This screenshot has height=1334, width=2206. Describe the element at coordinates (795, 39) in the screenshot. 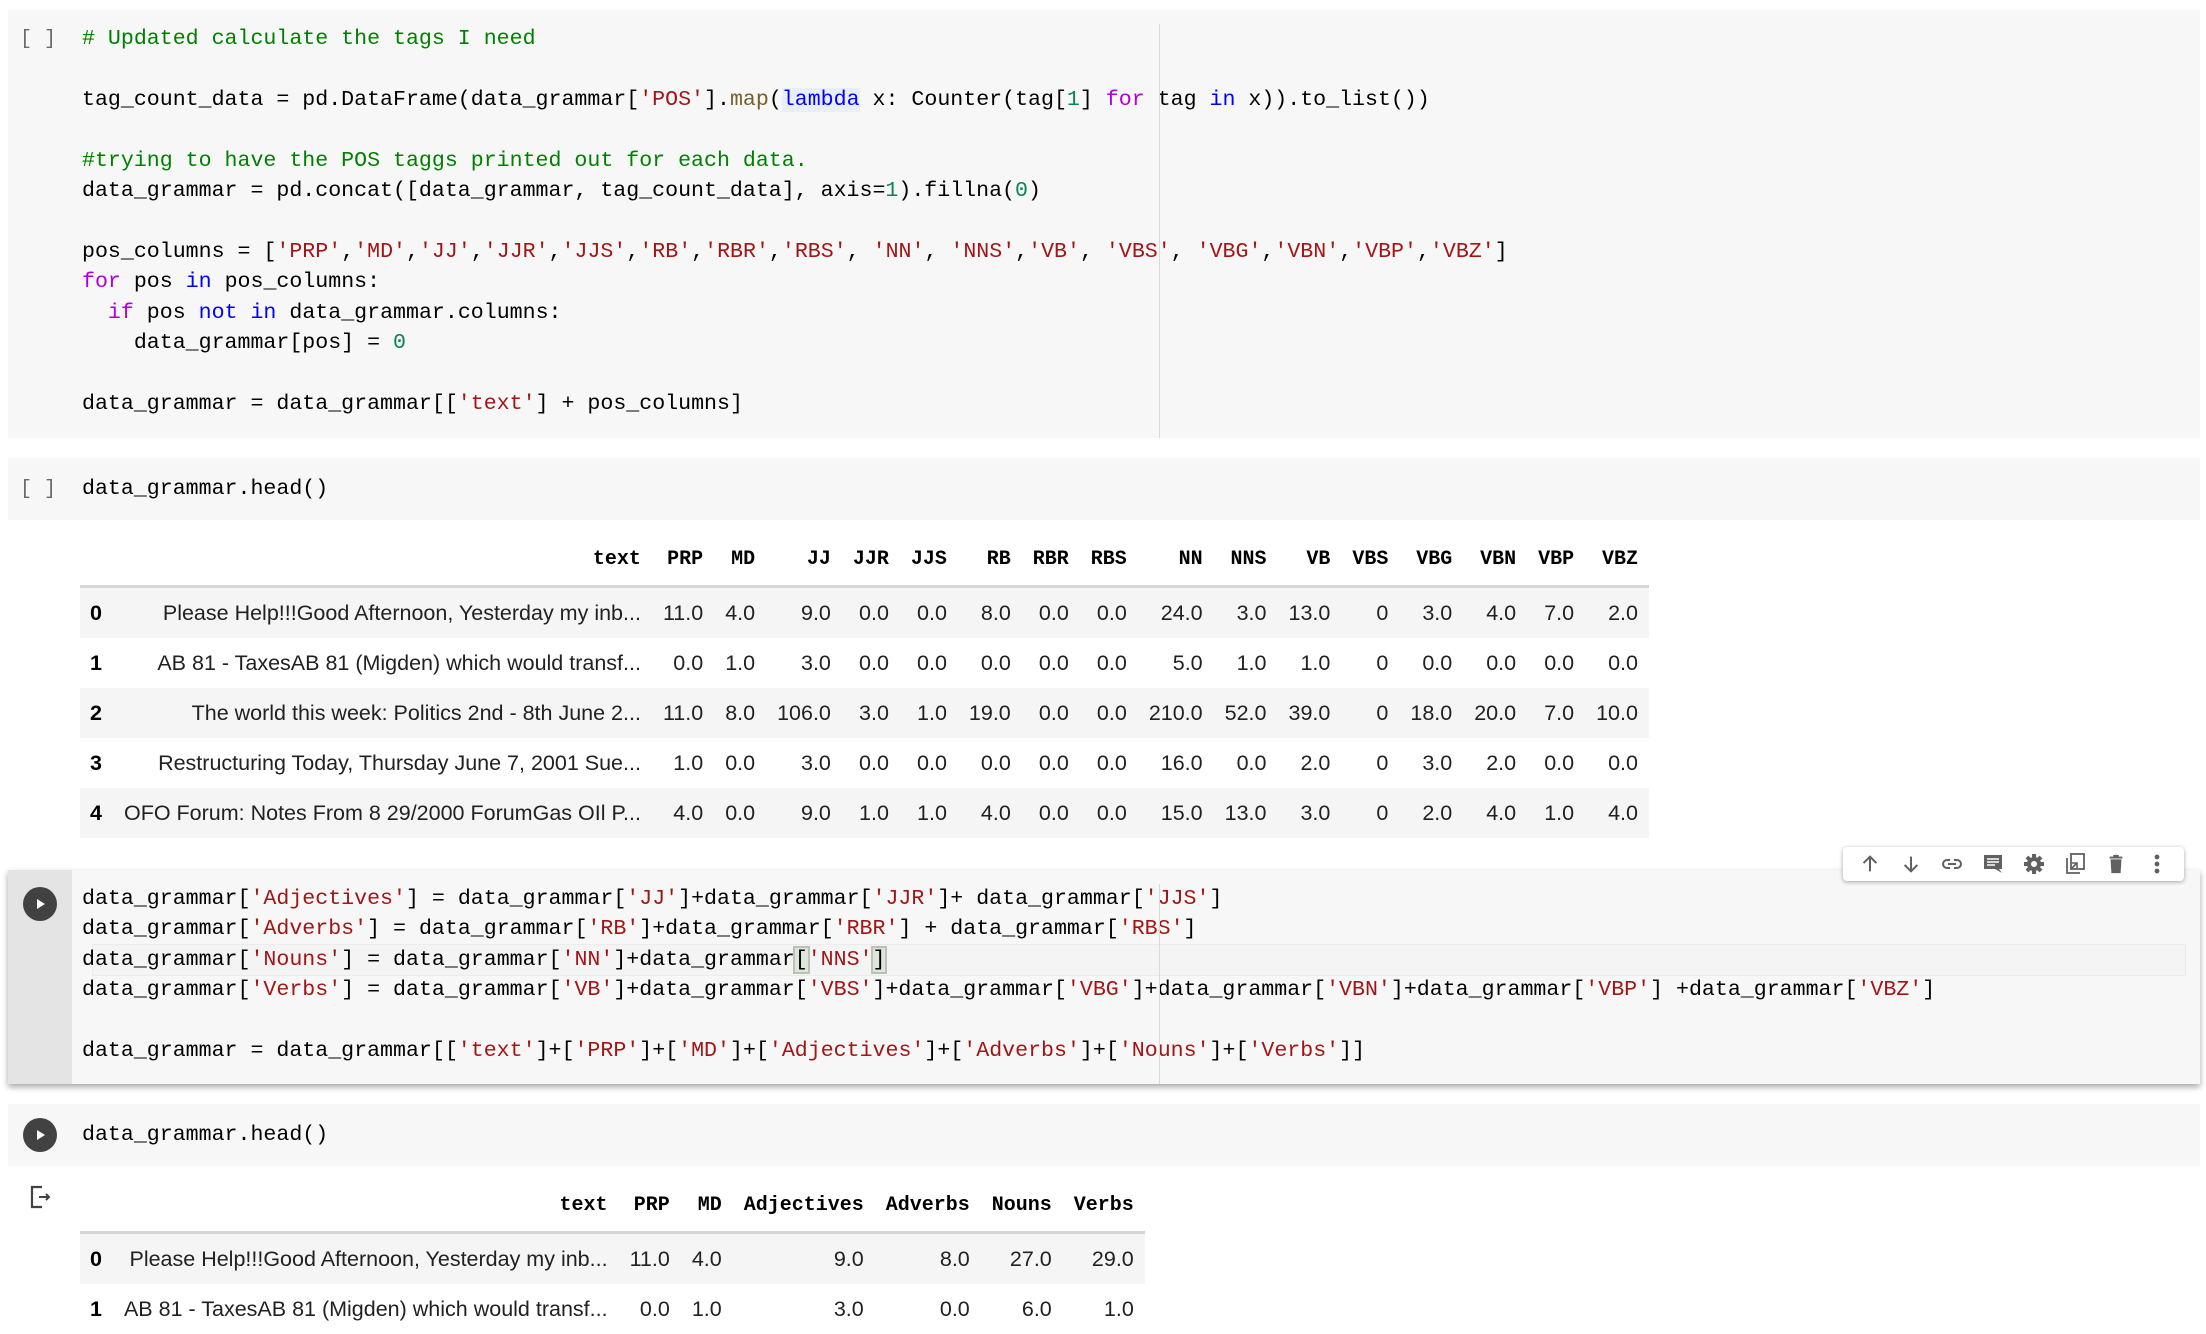

I see `code-line: # Updated calculate the tags I need` at that location.